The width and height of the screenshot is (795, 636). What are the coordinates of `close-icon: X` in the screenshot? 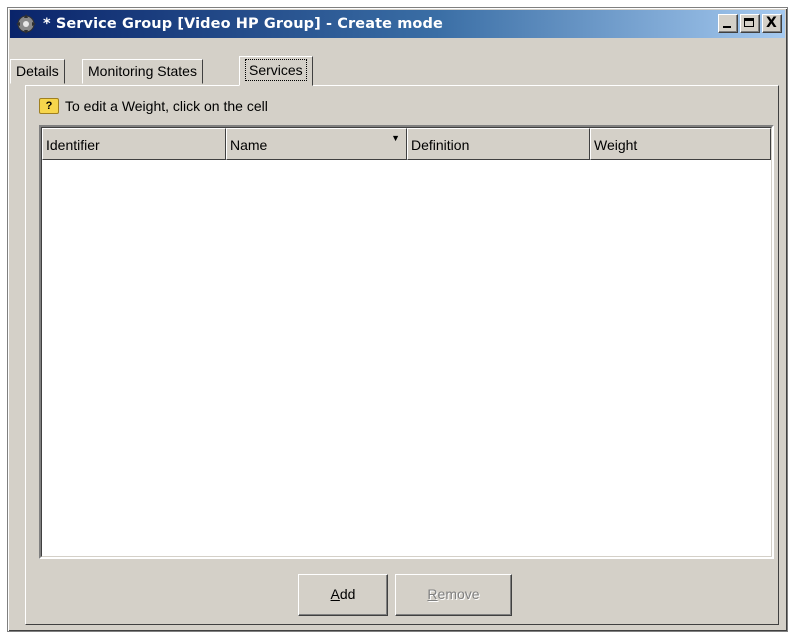 It's located at (771, 23).